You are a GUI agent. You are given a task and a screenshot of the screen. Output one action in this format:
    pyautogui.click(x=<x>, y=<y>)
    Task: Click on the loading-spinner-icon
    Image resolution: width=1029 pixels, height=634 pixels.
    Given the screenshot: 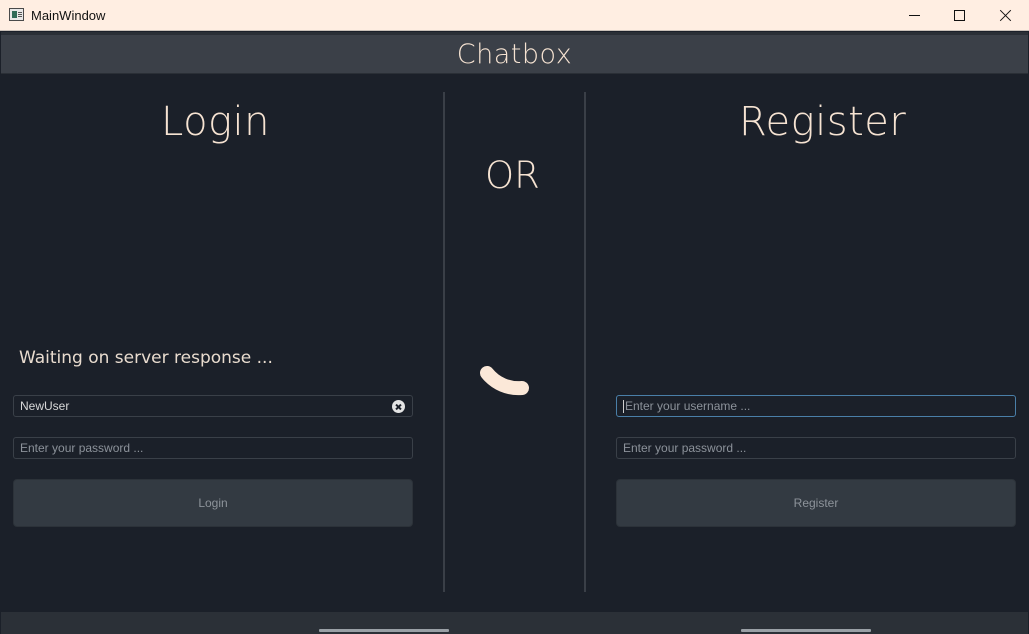 What is the action you would take?
    pyautogui.click(x=504, y=381)
    